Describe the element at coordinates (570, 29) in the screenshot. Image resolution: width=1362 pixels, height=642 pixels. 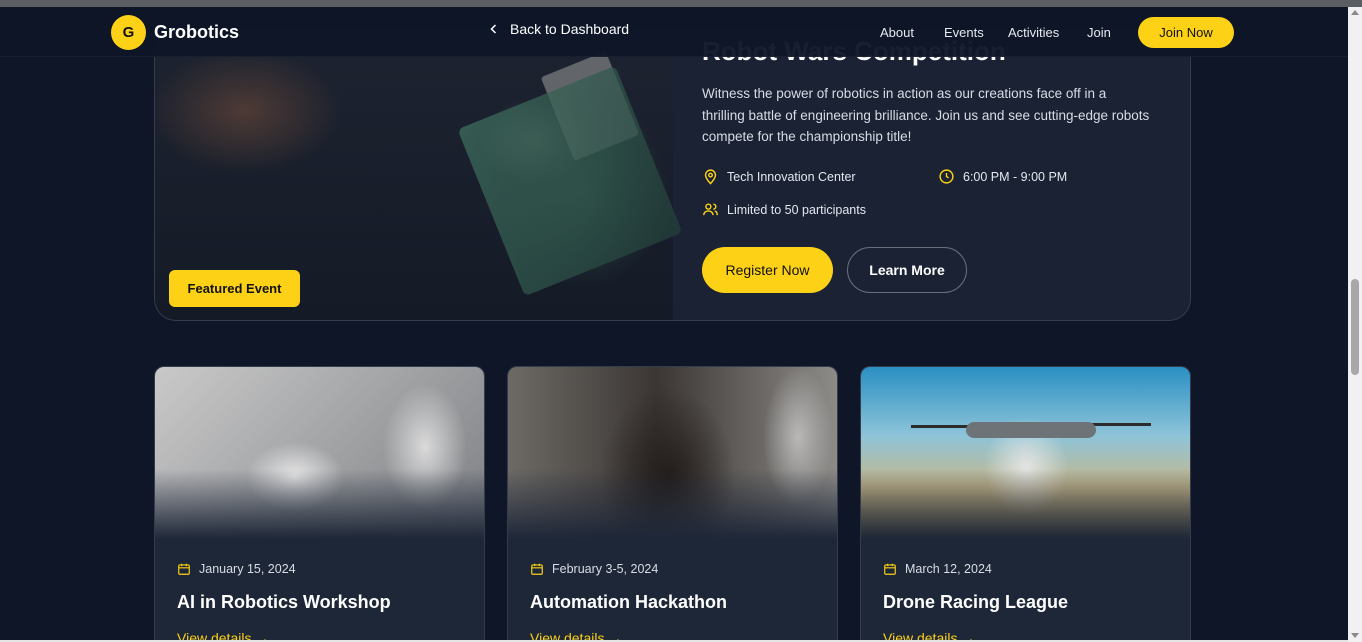
I see `back-link-label: Back to Dashboard` at that location.